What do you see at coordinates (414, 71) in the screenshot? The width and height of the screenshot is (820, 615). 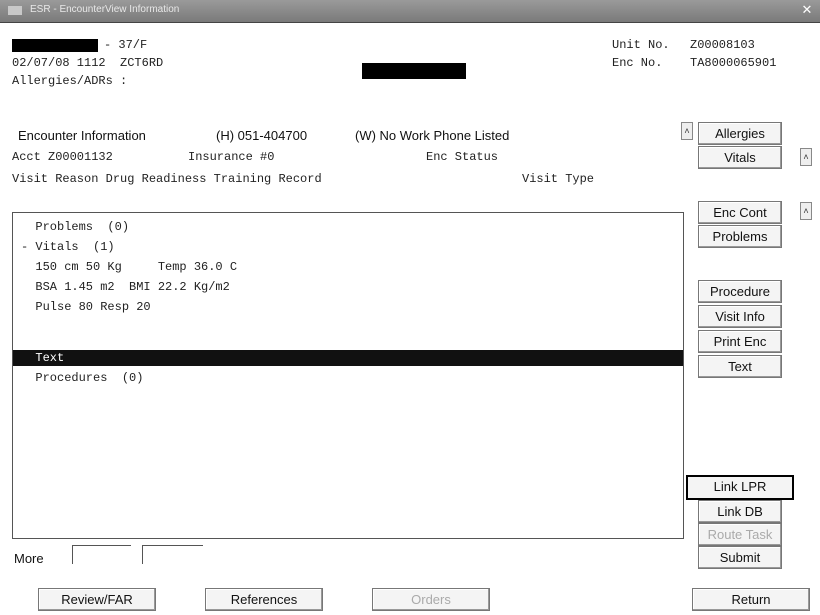 I see `redacted-field` at bounding box center [414, 71].